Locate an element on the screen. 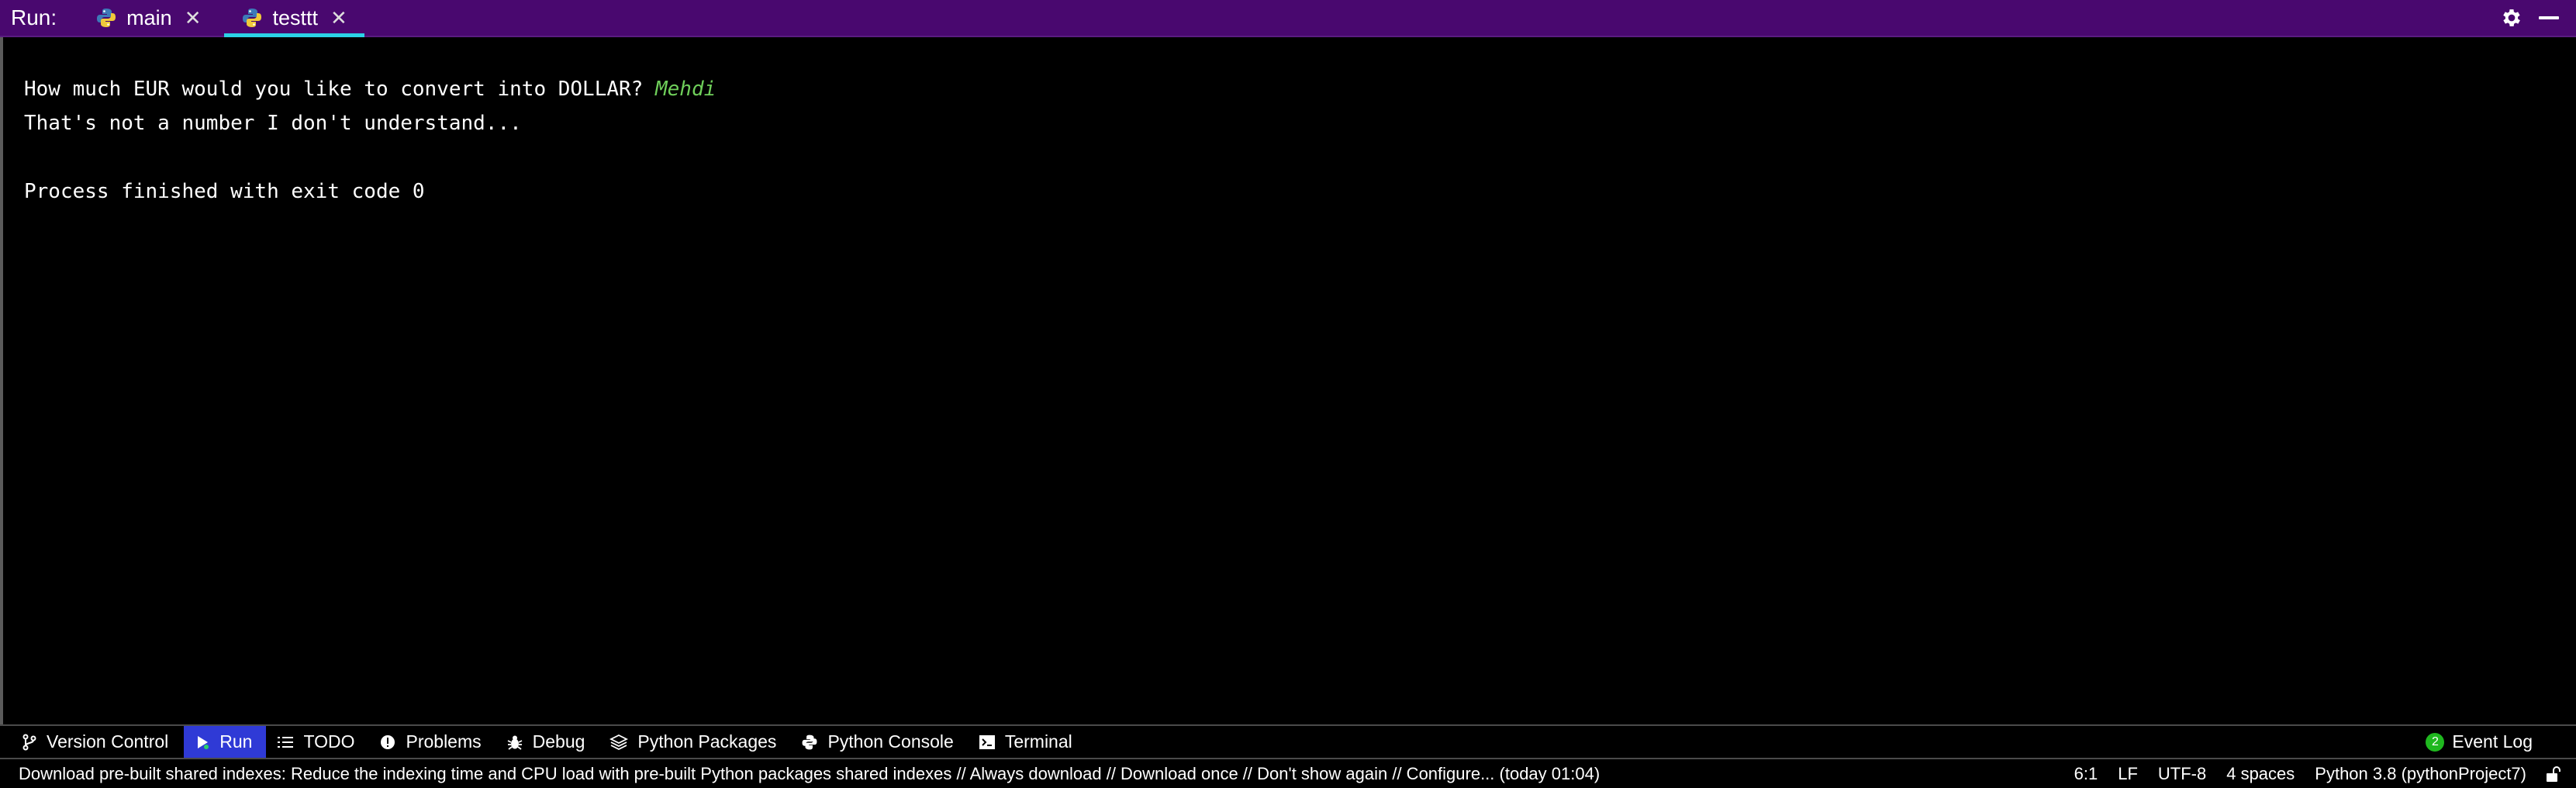 The image size is (2576, 788). tool-tab-label: Debug is located at coordinates (558, 741).